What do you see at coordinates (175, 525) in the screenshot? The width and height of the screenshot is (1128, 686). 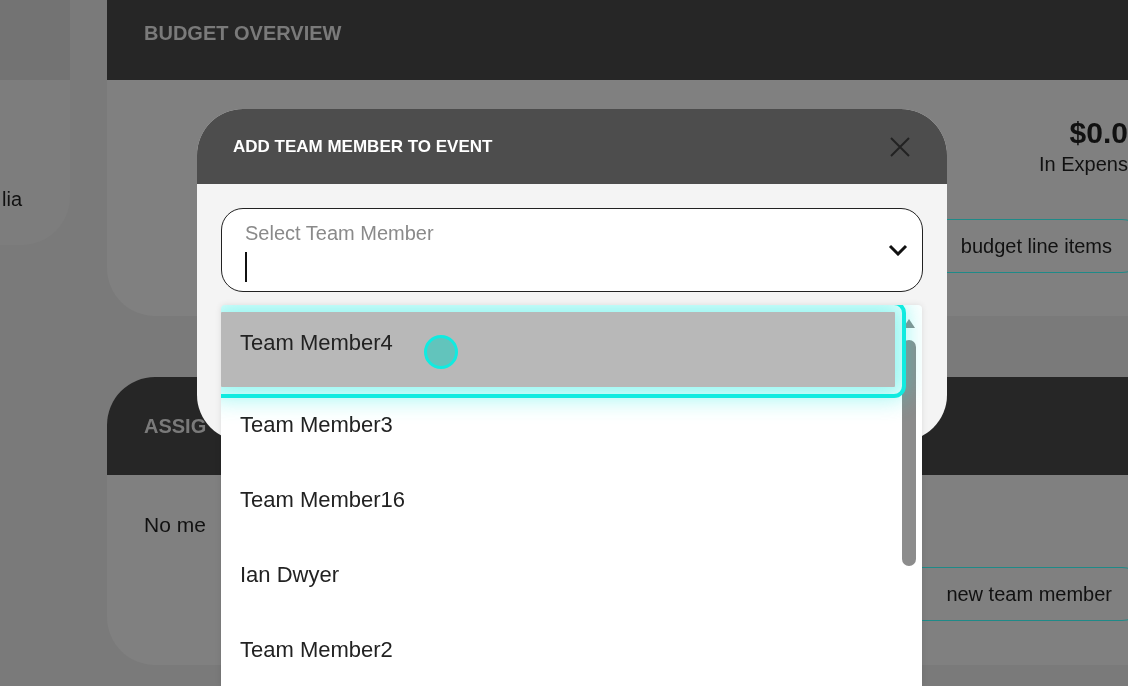 I see `empty-message: No me` at bounding box center [175, 525].